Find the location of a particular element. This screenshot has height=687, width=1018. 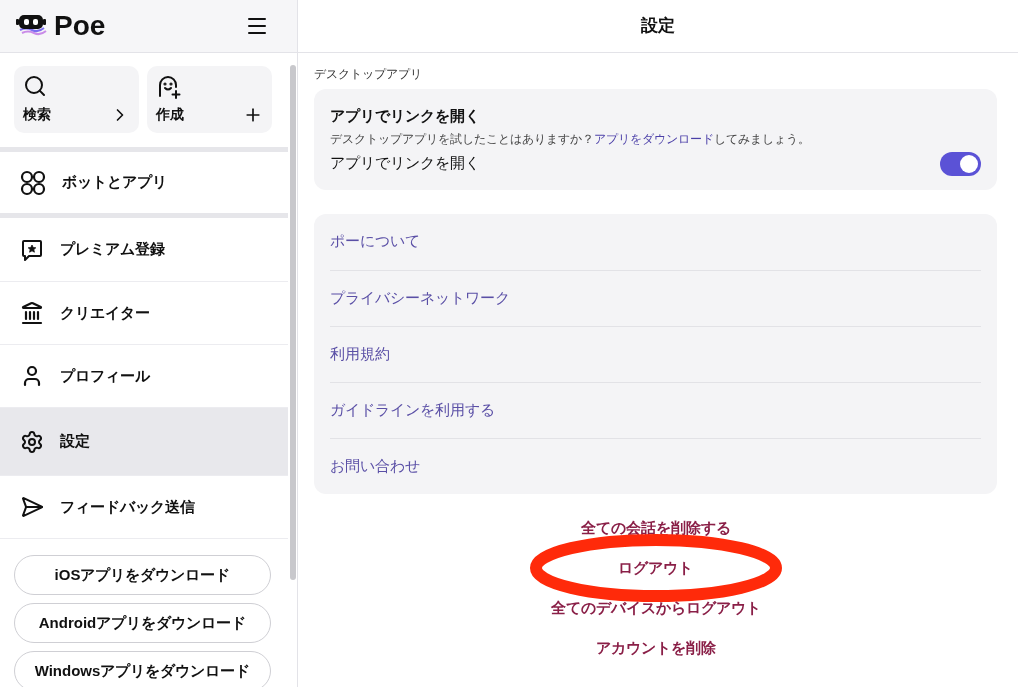

settings-link: ガイドラインを利用する is located at coordinates (412, 410).